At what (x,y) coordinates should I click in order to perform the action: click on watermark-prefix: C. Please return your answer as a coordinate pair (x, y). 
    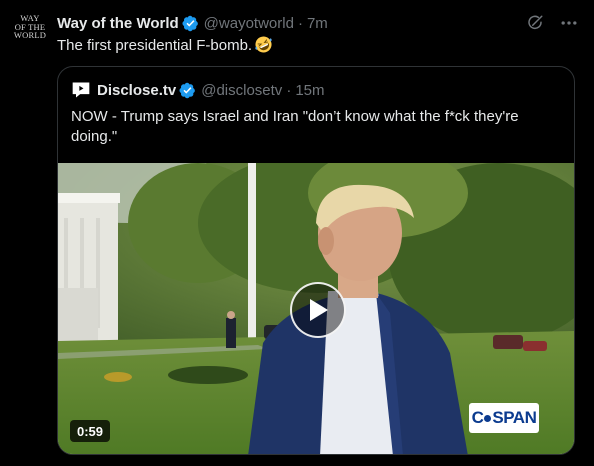
    Looking at the image, I should click on (477, 417).